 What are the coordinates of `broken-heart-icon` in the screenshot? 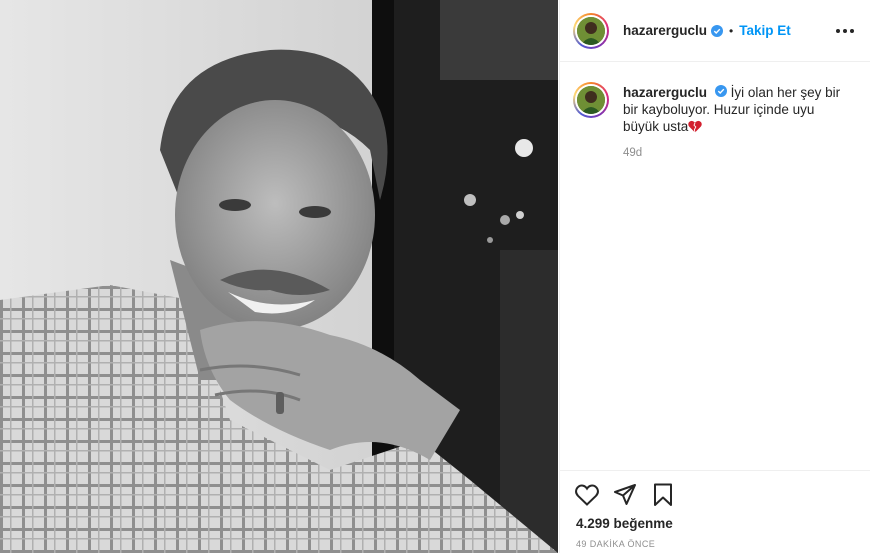 It's located at (695, 126).